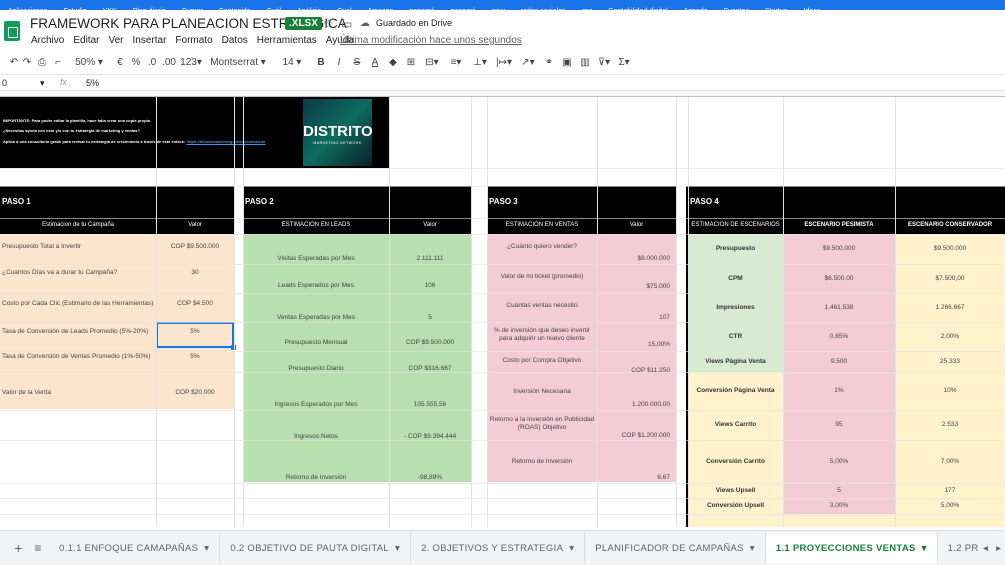 This screenshot has height=565, width=1005. I want to click on bookmark-item: Blog diario, so click(149, 9).